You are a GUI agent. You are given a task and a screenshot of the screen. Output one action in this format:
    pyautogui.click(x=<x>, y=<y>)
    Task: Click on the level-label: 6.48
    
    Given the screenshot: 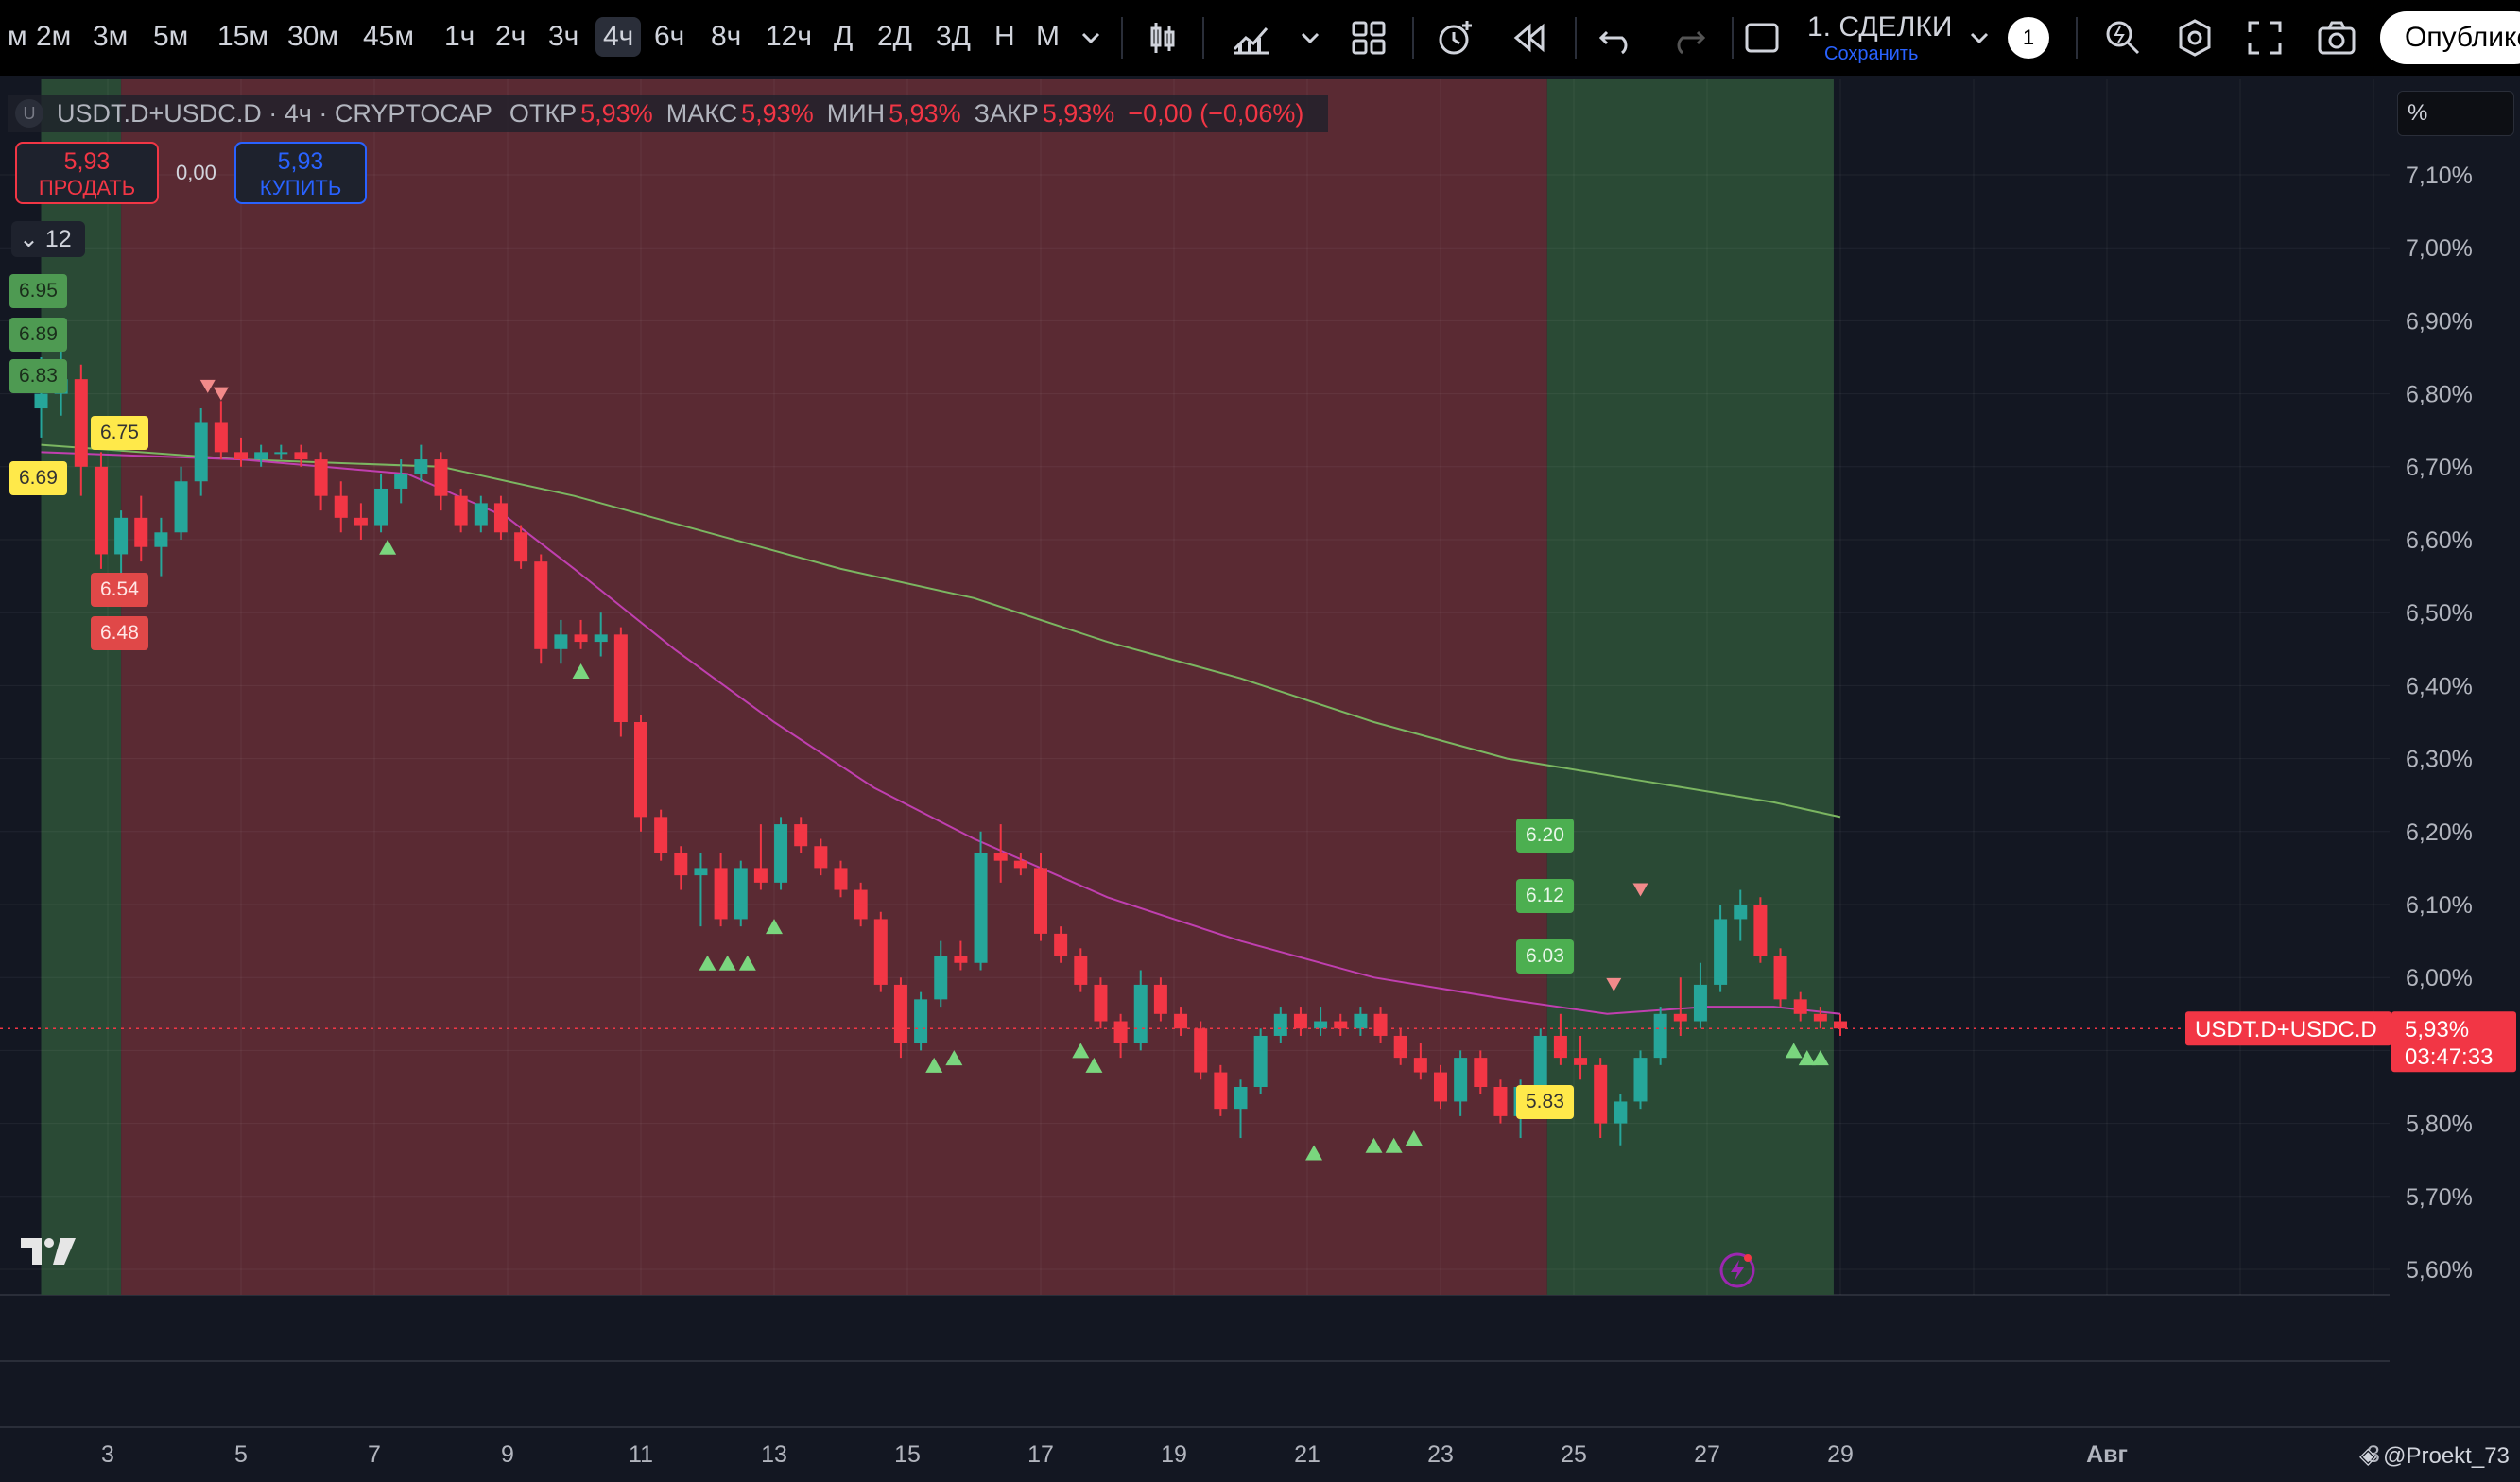 What is the action you would take?
    pyautogui.click(x=119, y=633)
    